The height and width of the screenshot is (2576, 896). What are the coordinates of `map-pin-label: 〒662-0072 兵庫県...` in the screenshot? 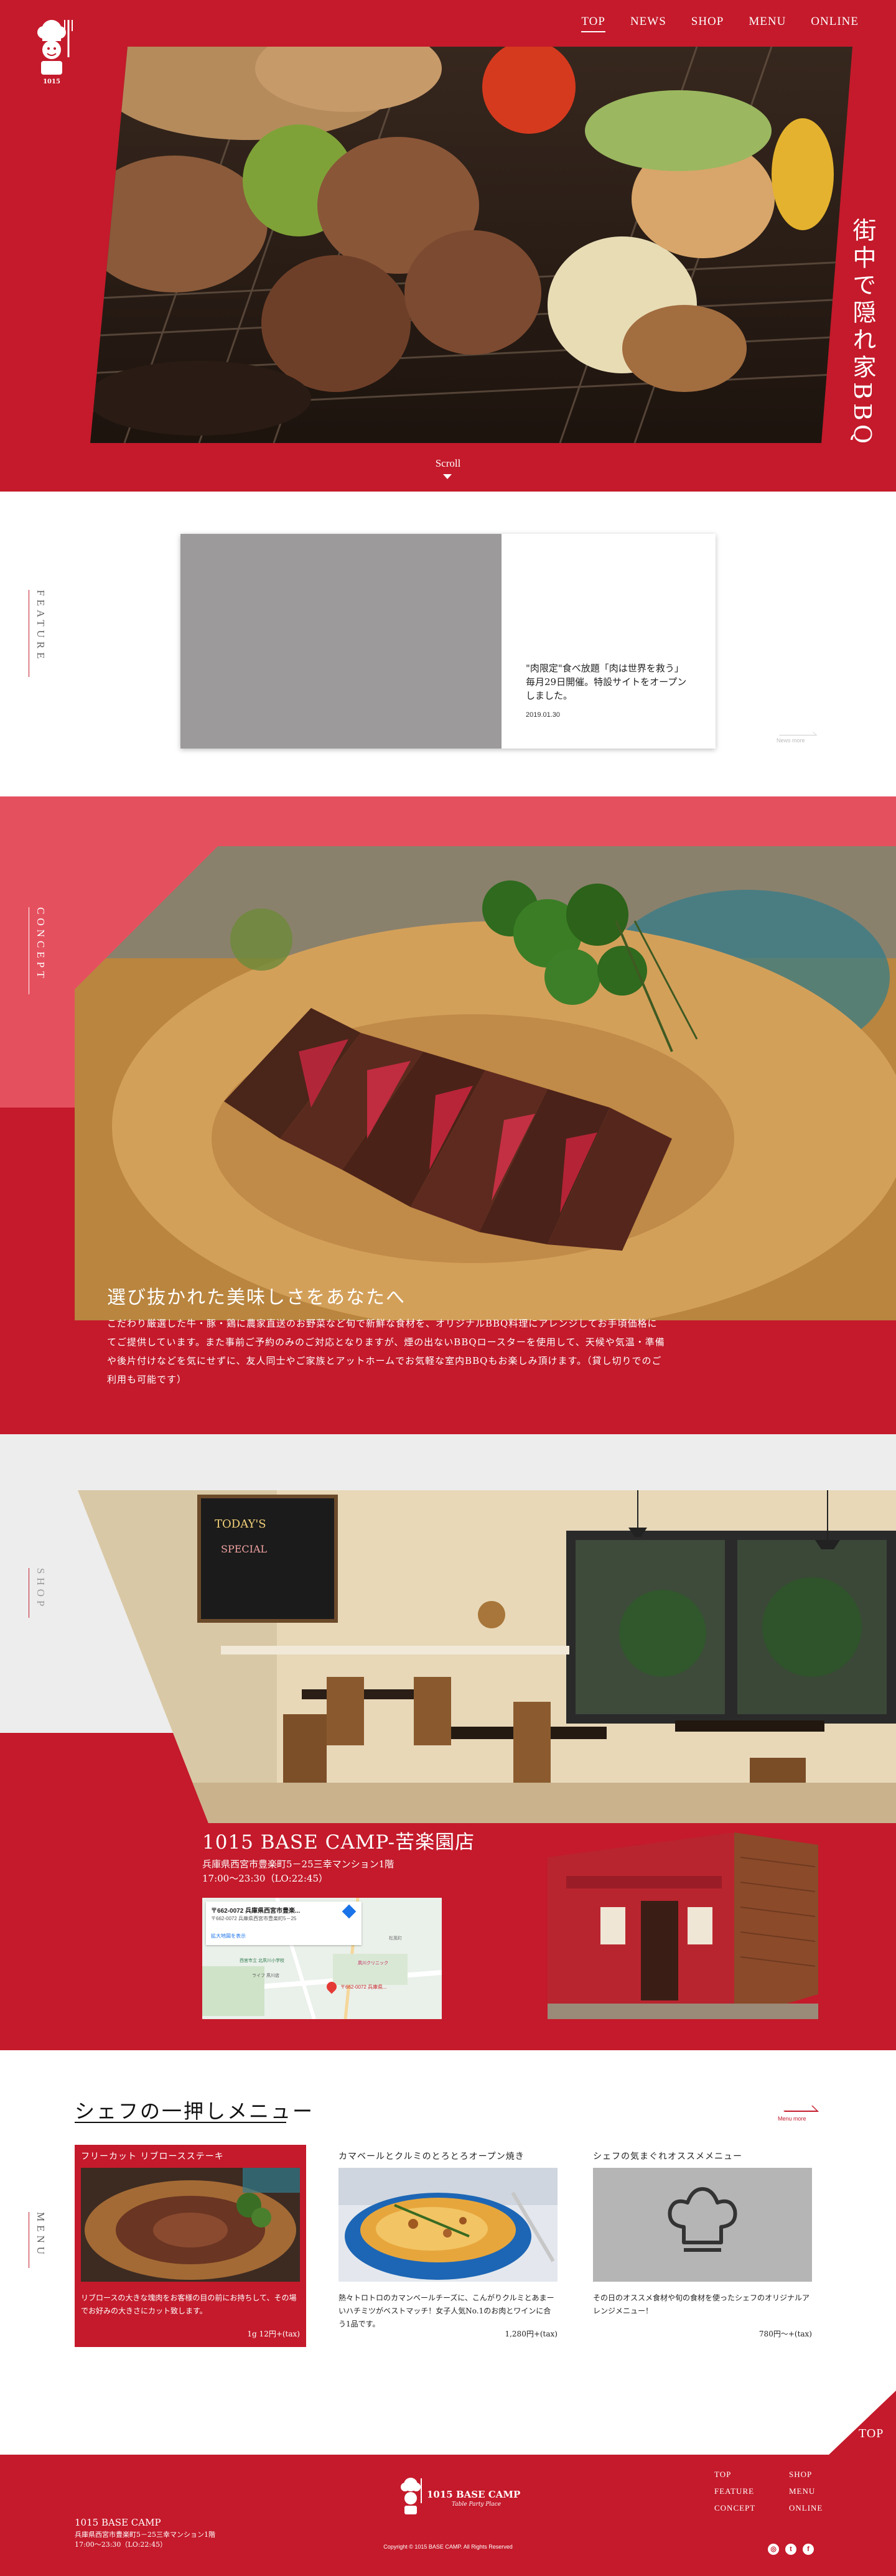 It's located at (363, 1987).